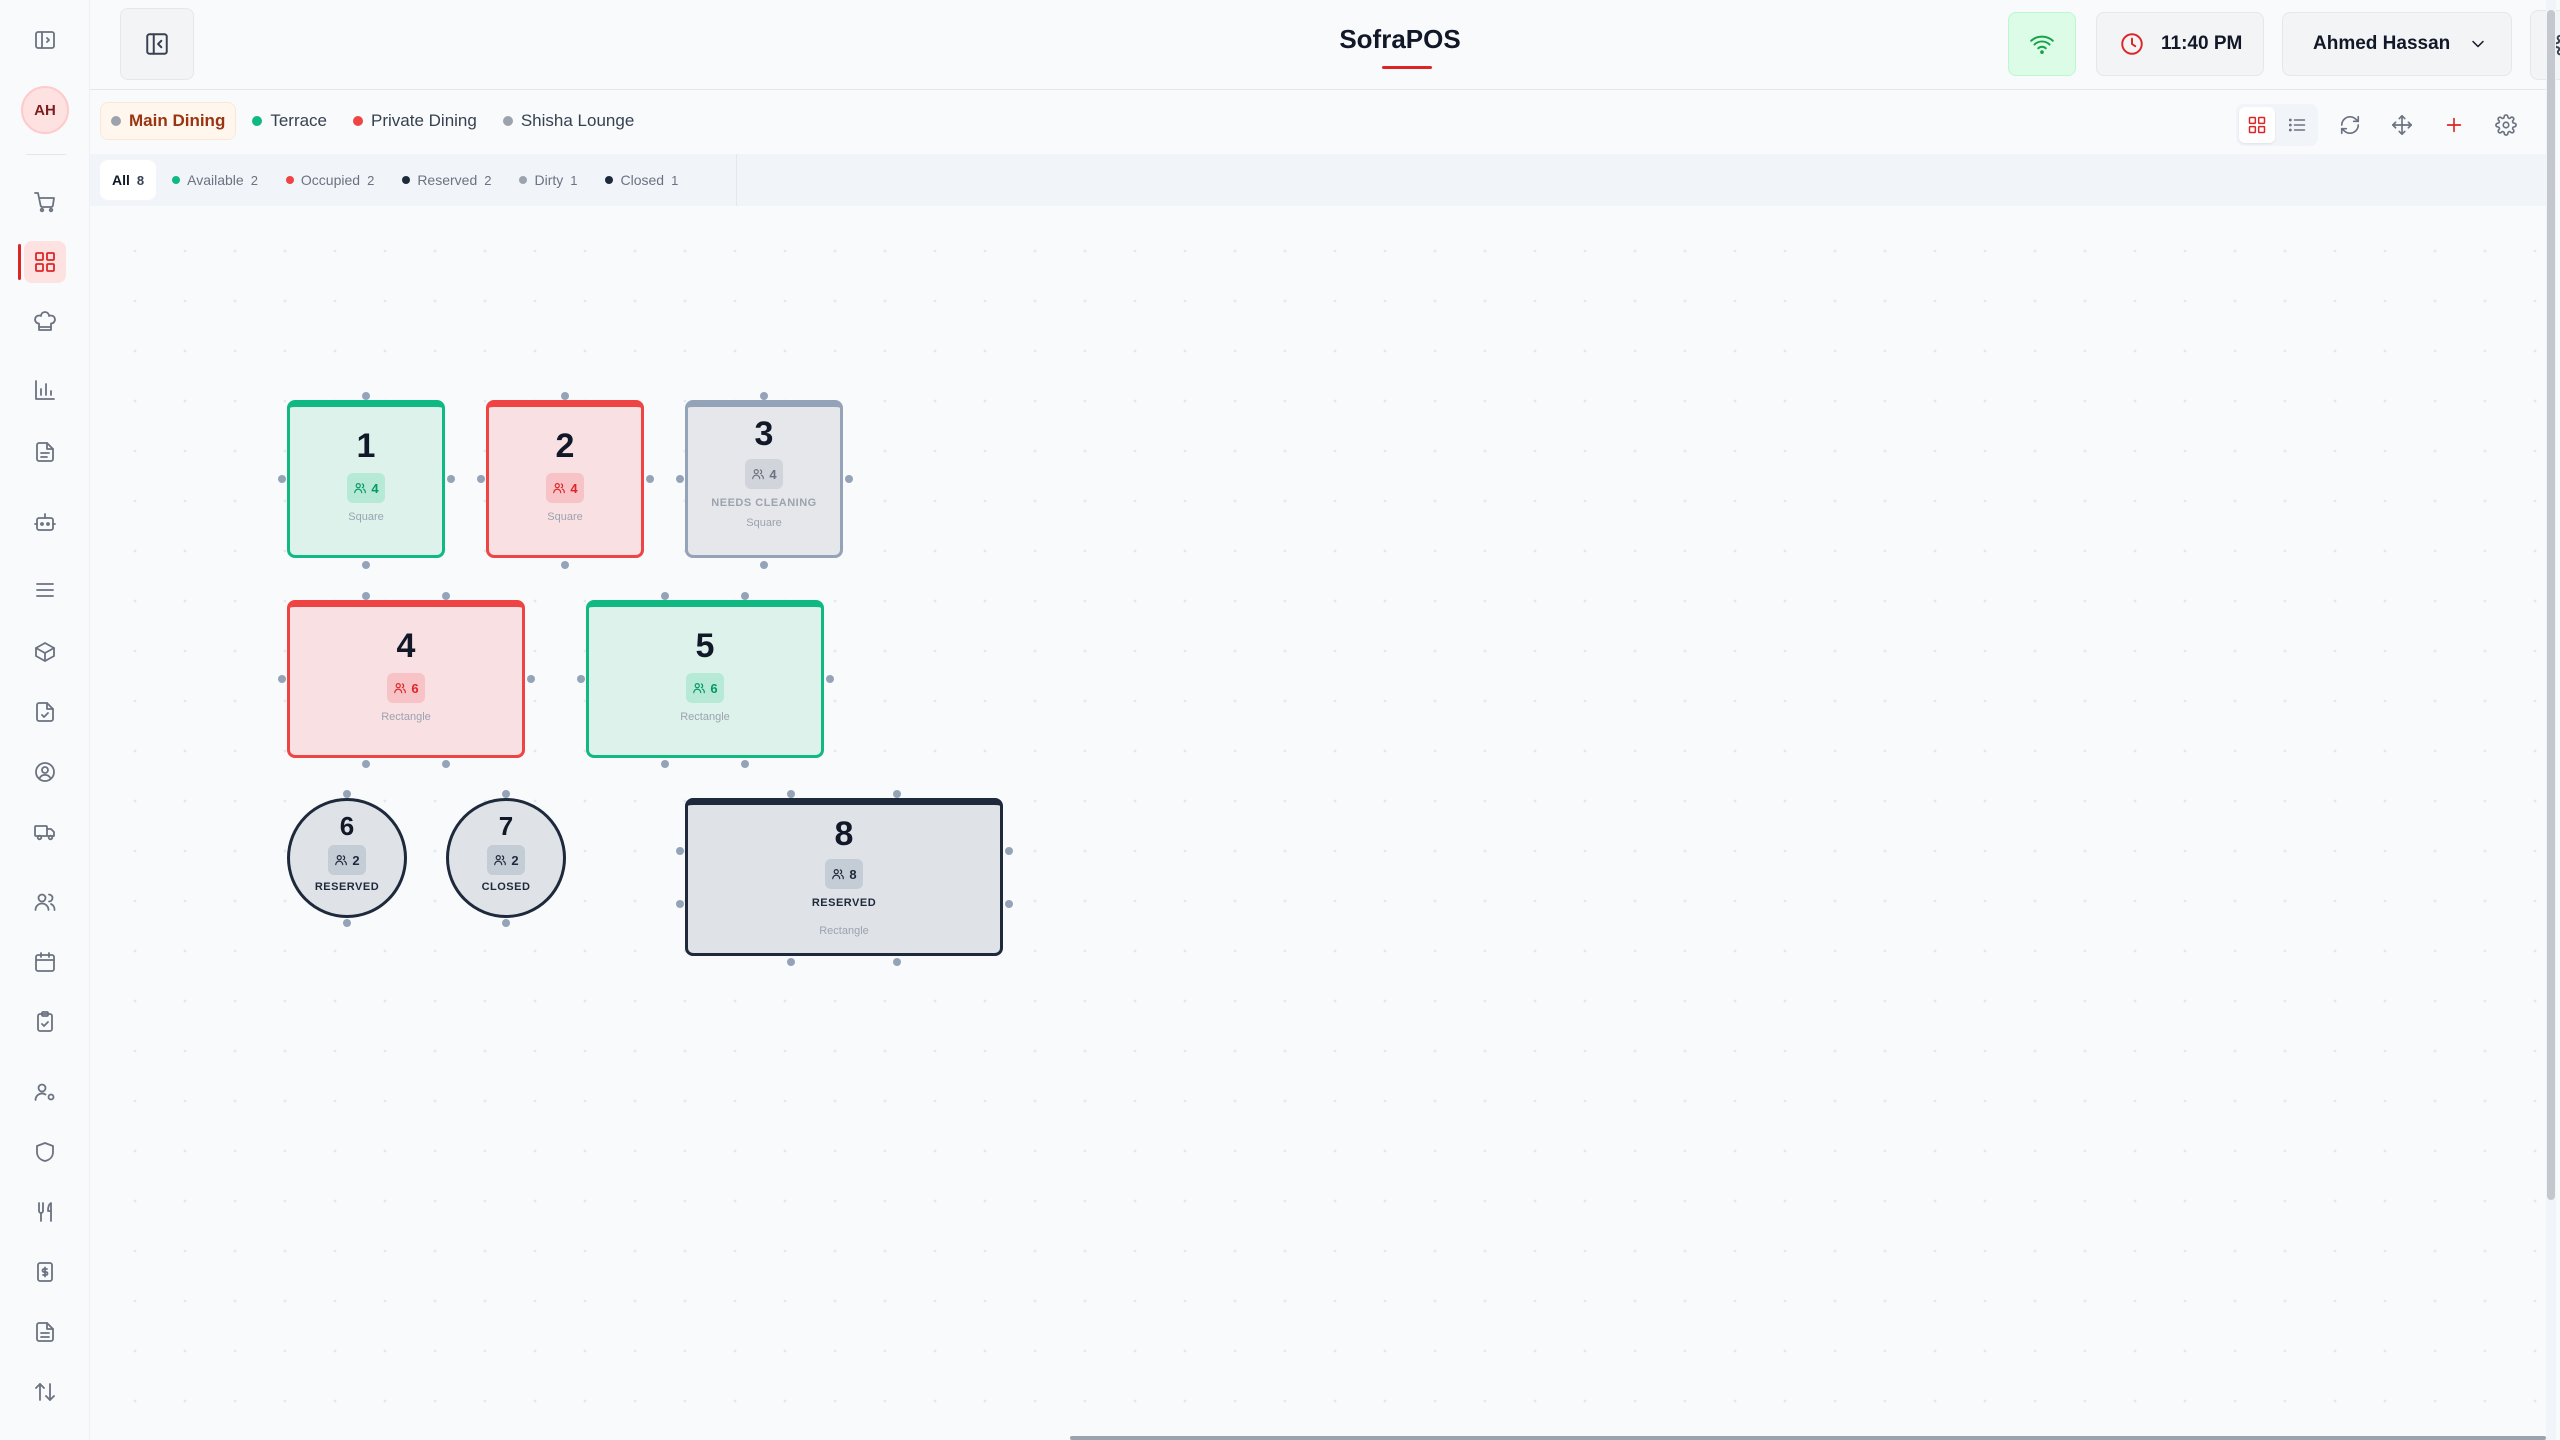 This screenshot has height=1440, width=2560. I want to click on table-3: 3 4 NEEDS CLEANING Square, so click(764, 479).